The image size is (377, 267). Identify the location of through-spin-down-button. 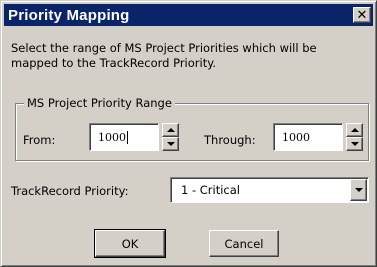
(354, 144).